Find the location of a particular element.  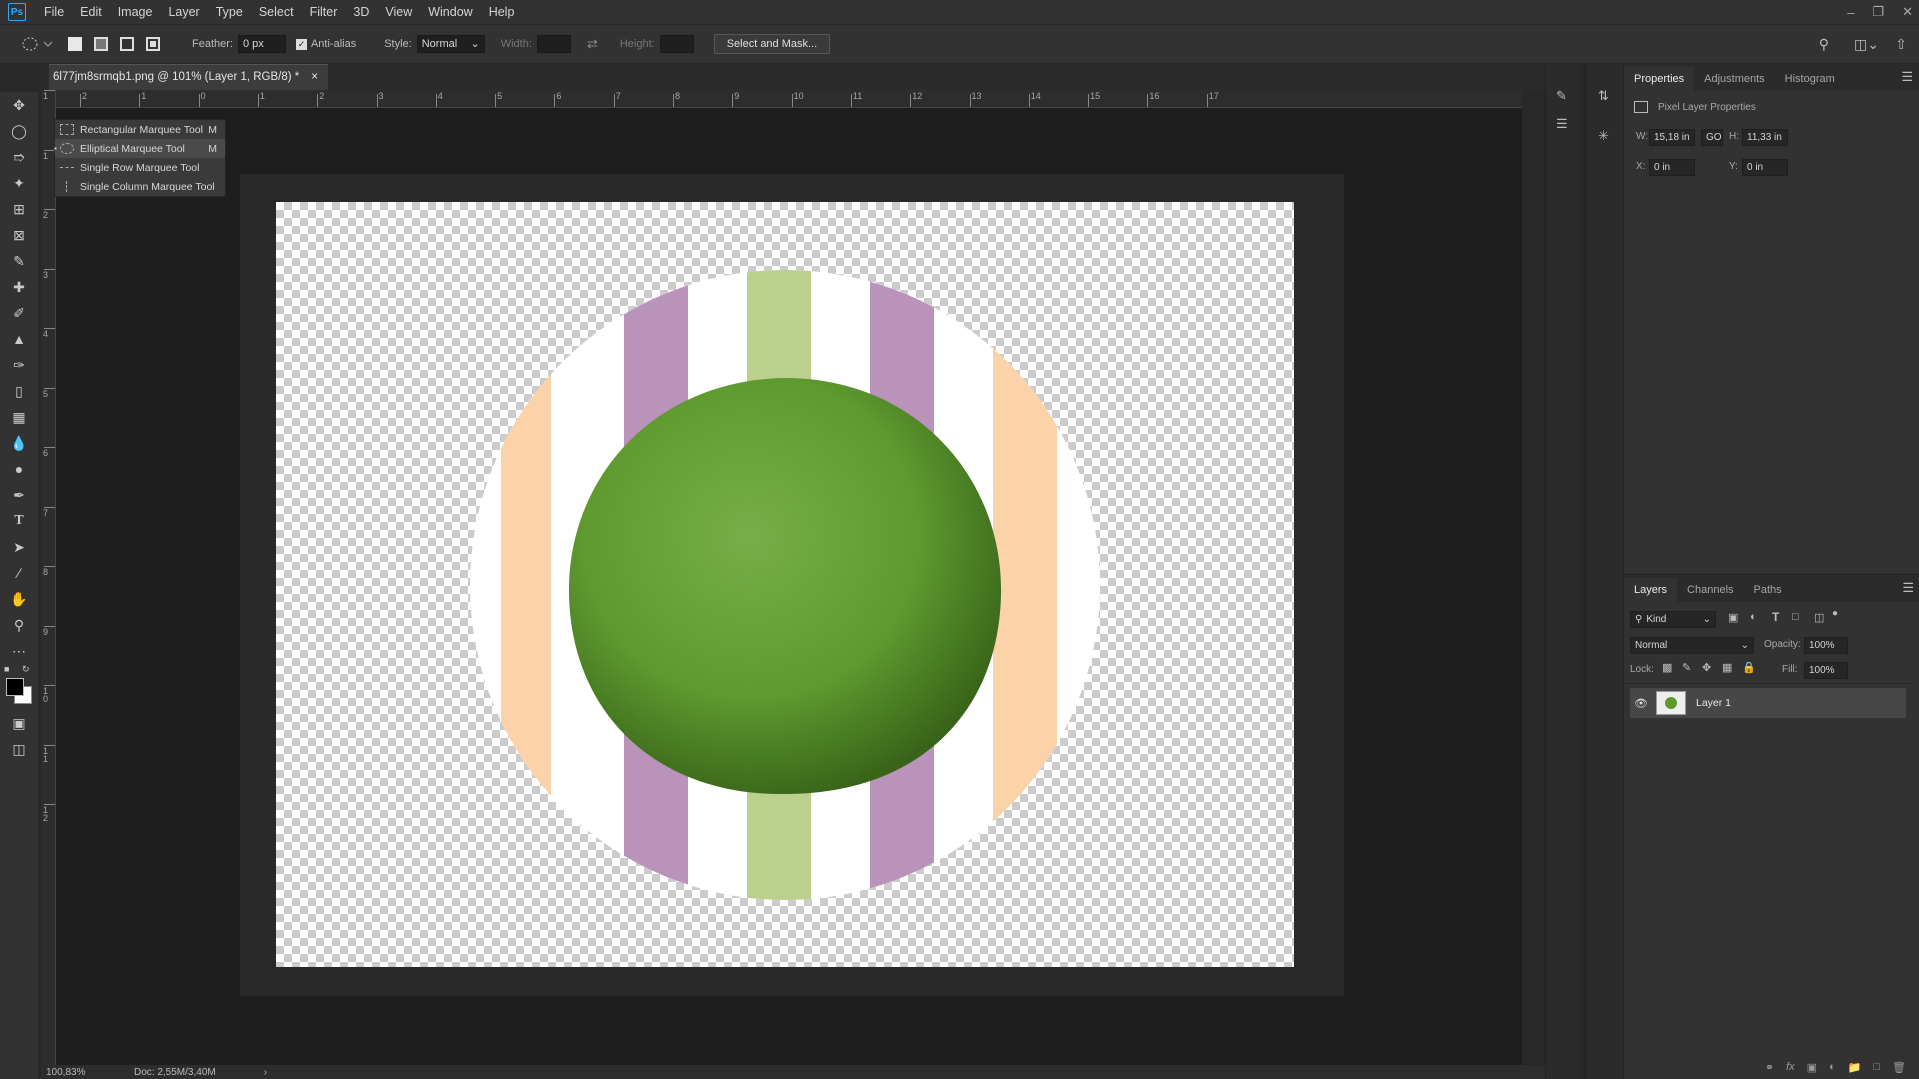

layers-menu-icon: ☰ is located at coordinates (1908, 588).